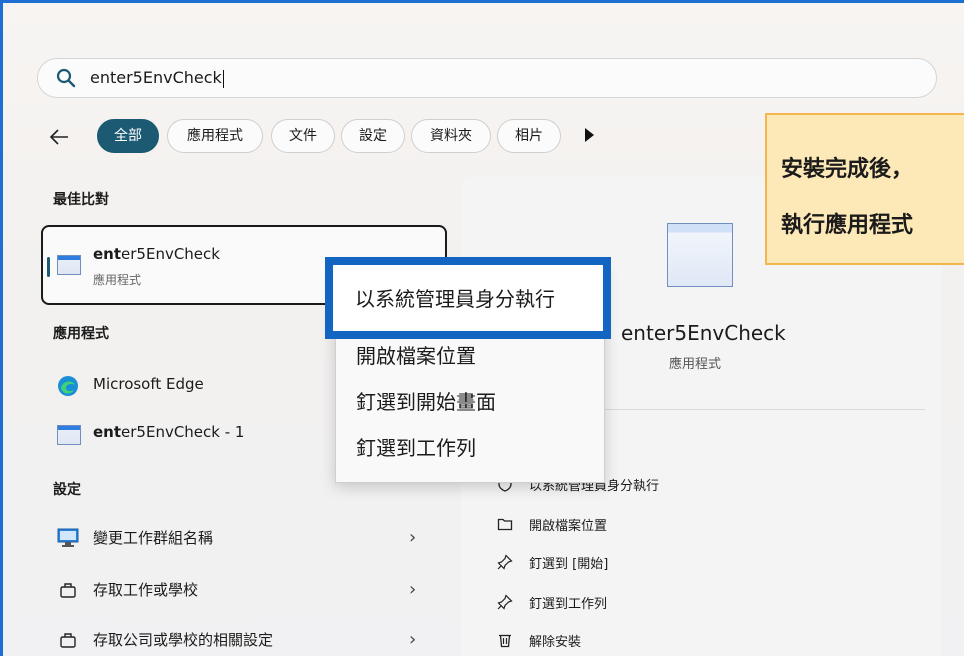 The width and height of the screenshot is (964, 656). What do you see at coordinates (700, 255) in the screenshot?
I see `app-large-icon` at bounding box center [700, 255].